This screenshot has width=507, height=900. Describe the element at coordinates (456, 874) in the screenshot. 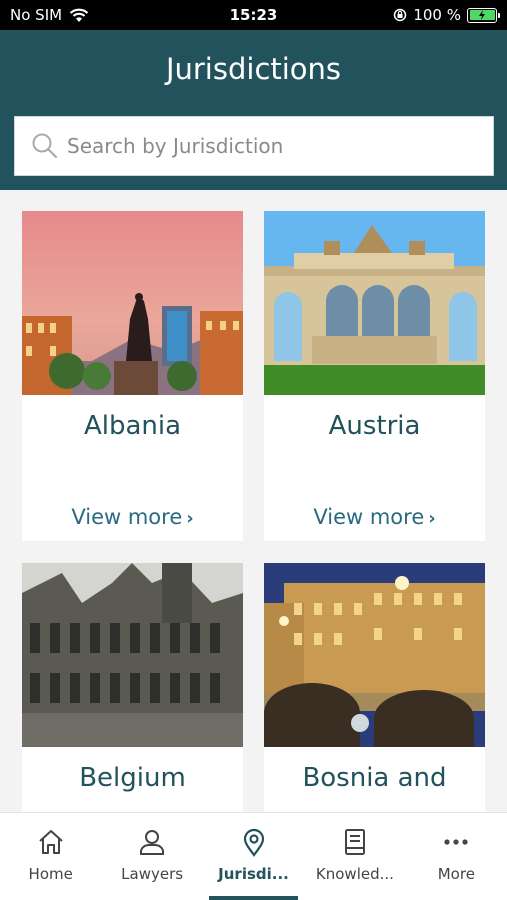

I see `tab-label: More` at that location.